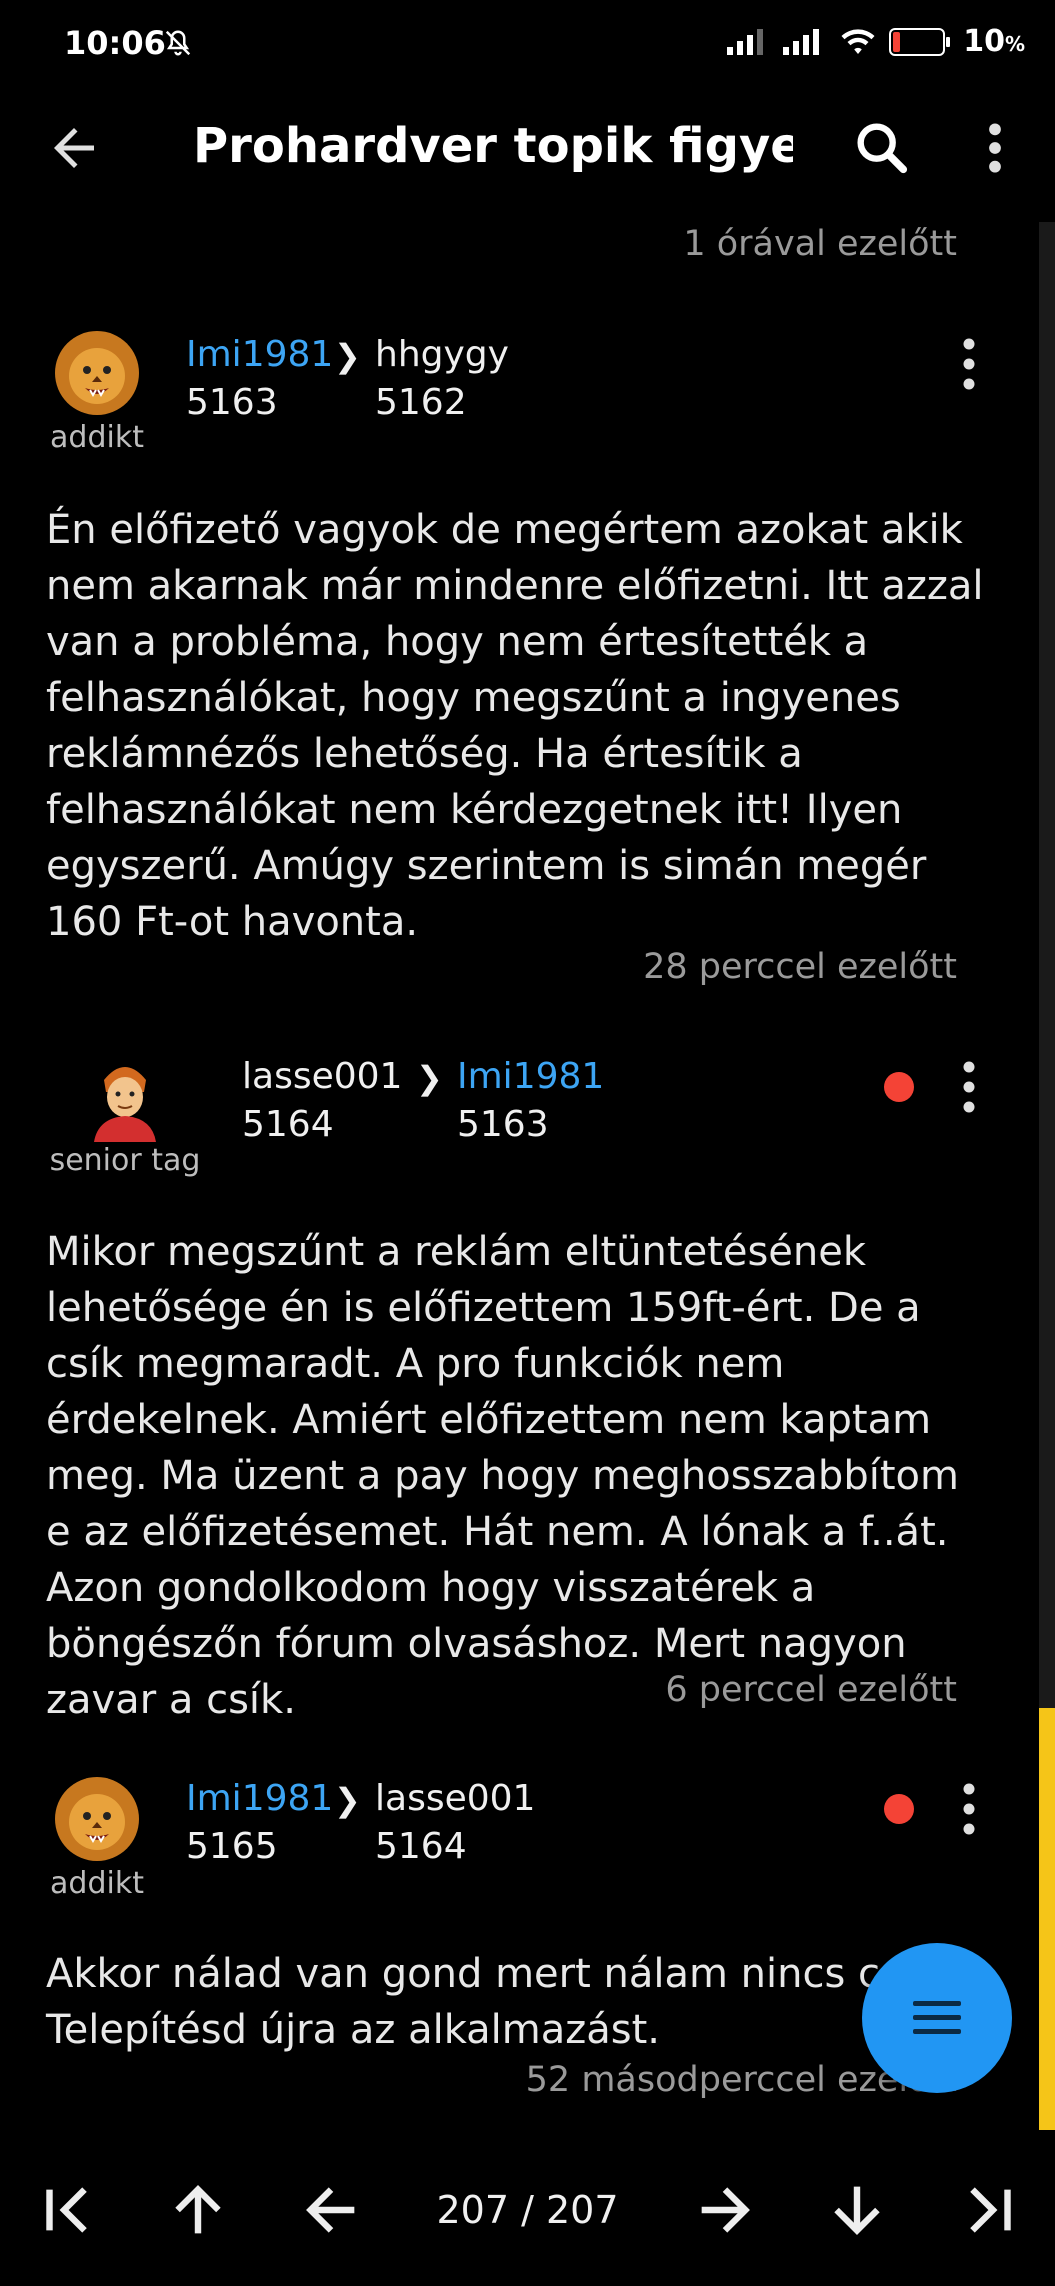  What do you see at coordinates (442, 354) in the screenshot?
I see `reply-to-name: hhgygy` at bounding box center [442, 354].